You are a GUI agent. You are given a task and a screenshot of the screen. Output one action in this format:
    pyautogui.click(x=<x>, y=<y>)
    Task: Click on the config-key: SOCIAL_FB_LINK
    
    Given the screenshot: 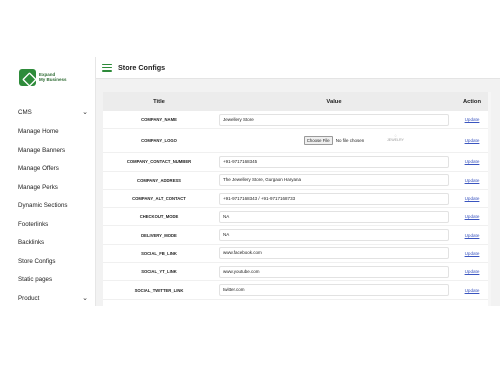 What is the action you would take?
    pyautogui.click(x=159, y=253)
    